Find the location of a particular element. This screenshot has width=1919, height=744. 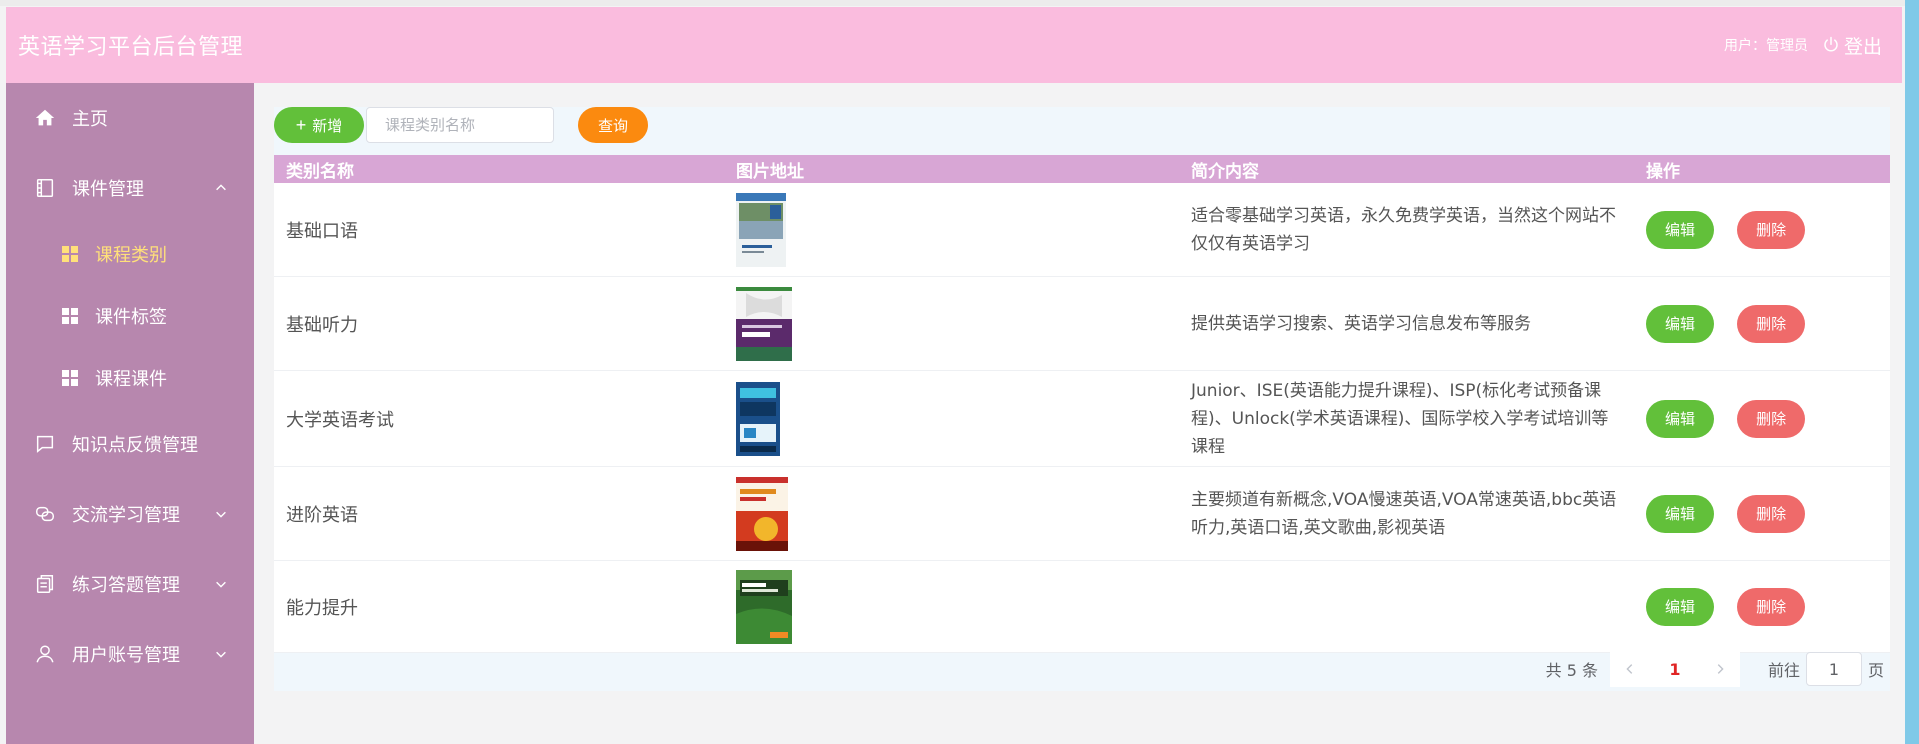

page-unit-label: 页 is located at coordinates (1875, 670).